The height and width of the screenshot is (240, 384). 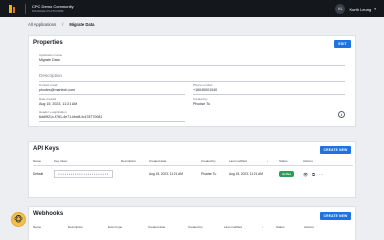 What do you see at coordinates (273, 174) in the screenshot?
I see `empty-cell` at bounding box center [273, 174].